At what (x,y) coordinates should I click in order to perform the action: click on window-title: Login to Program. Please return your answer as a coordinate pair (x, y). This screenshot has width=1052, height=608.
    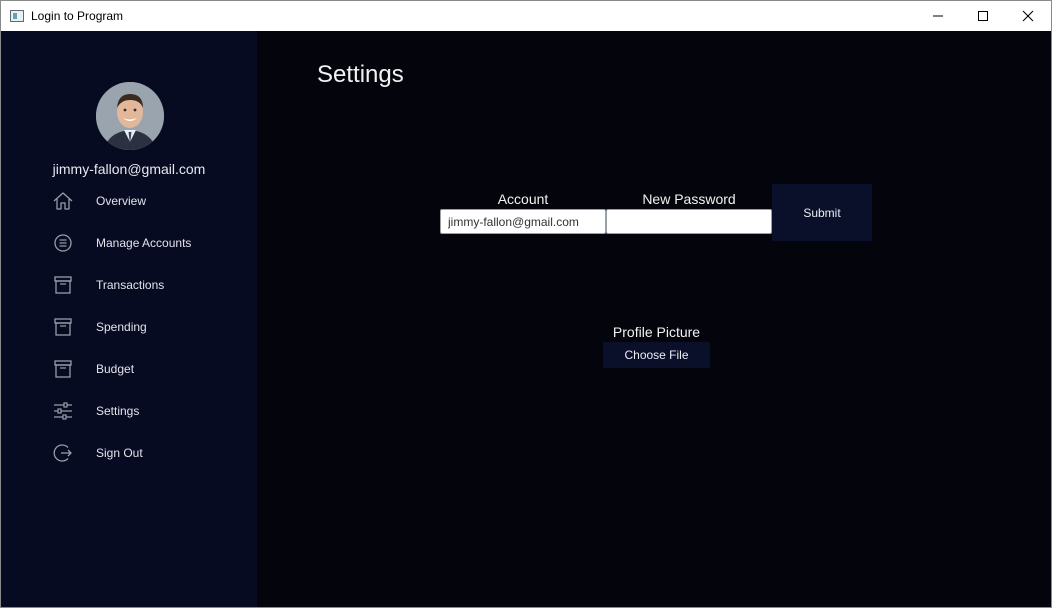
    Looking at the image, I should click on (77, 16).